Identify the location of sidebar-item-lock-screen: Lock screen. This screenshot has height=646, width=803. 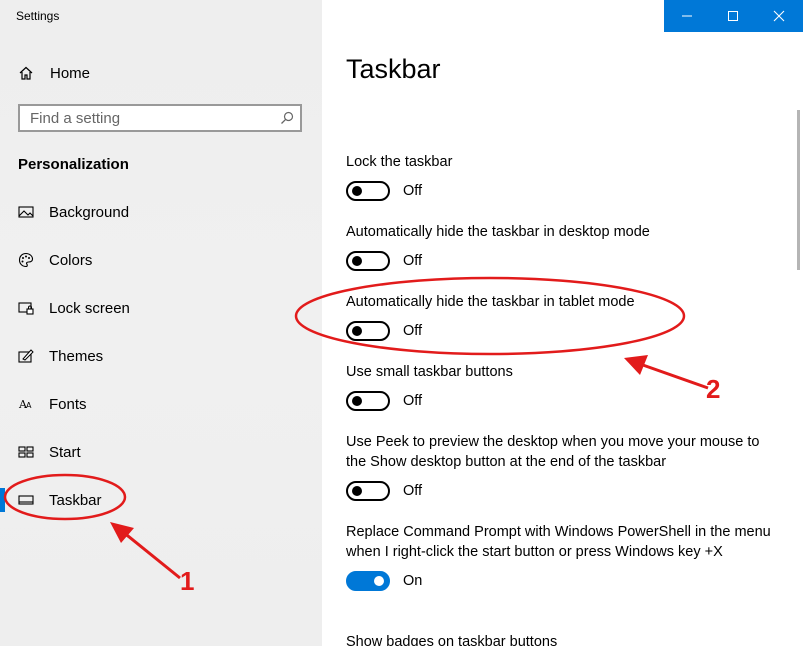
(74, 308).